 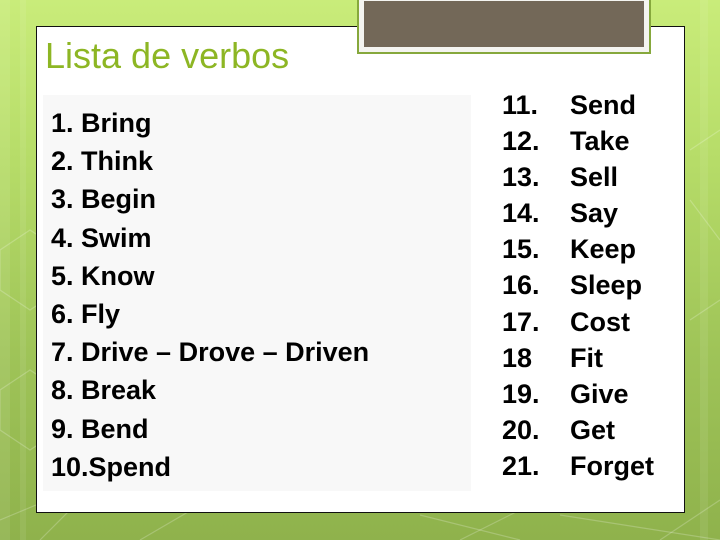 I want to click on item-number: 13., so click(x=521, y=177).